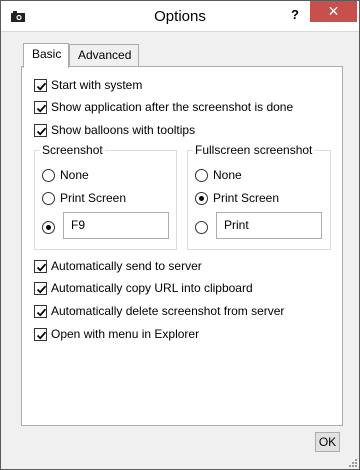 This screenshot has height=470, width=360. What do you see at coordinates (269, 225) in the screenshot?
I see `fullscreen-hotkey-input: Print` at bounding box center [269, 225].